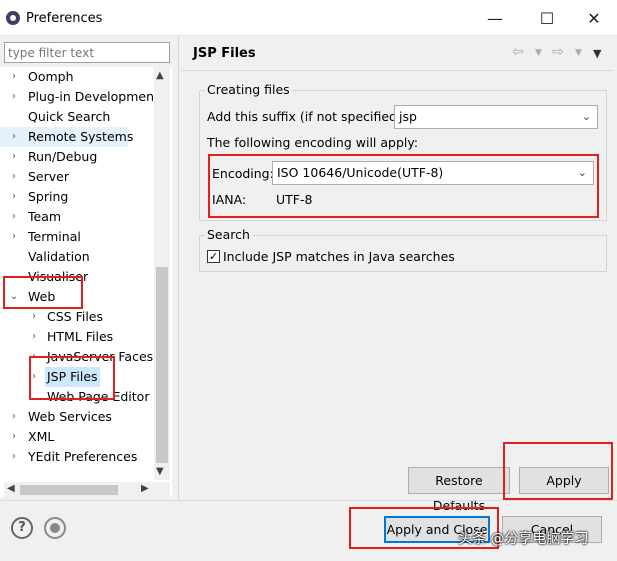 Image resolution: width=617 pixels, height=561 pixels. What do you see at coordinates (586, 117) in the screenshot?
I see `chevron-down-icon: ⌄` at bounding box center [586, 117].